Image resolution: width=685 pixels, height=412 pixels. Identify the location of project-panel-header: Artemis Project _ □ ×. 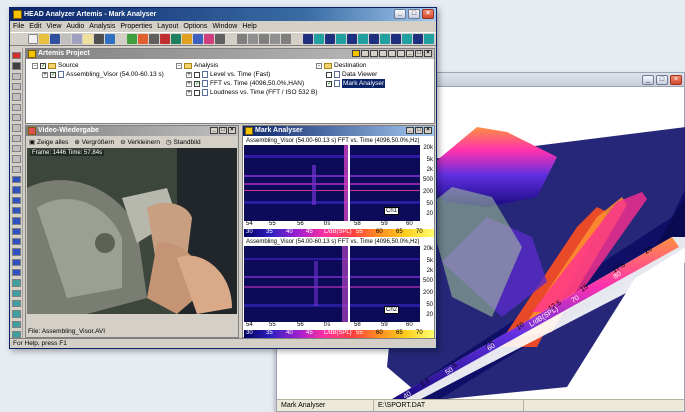
(230, 54).